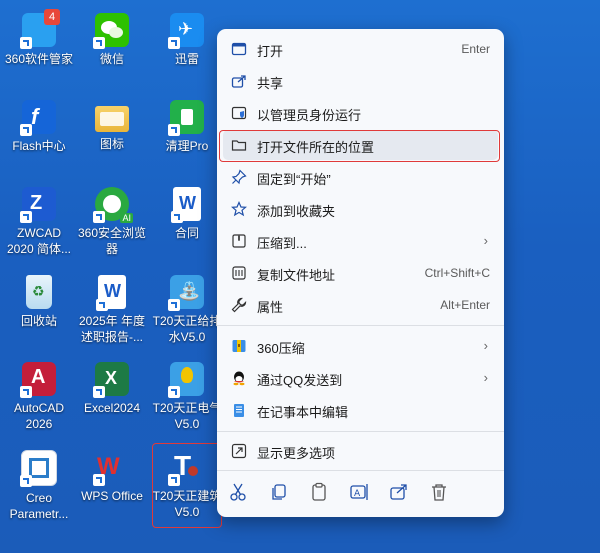 This screenshot has height=553, width=600. Describe the element at coordinates (300, 380) in the screenshot. I see `menu-item-label: 通过QQ发送到` at that location.